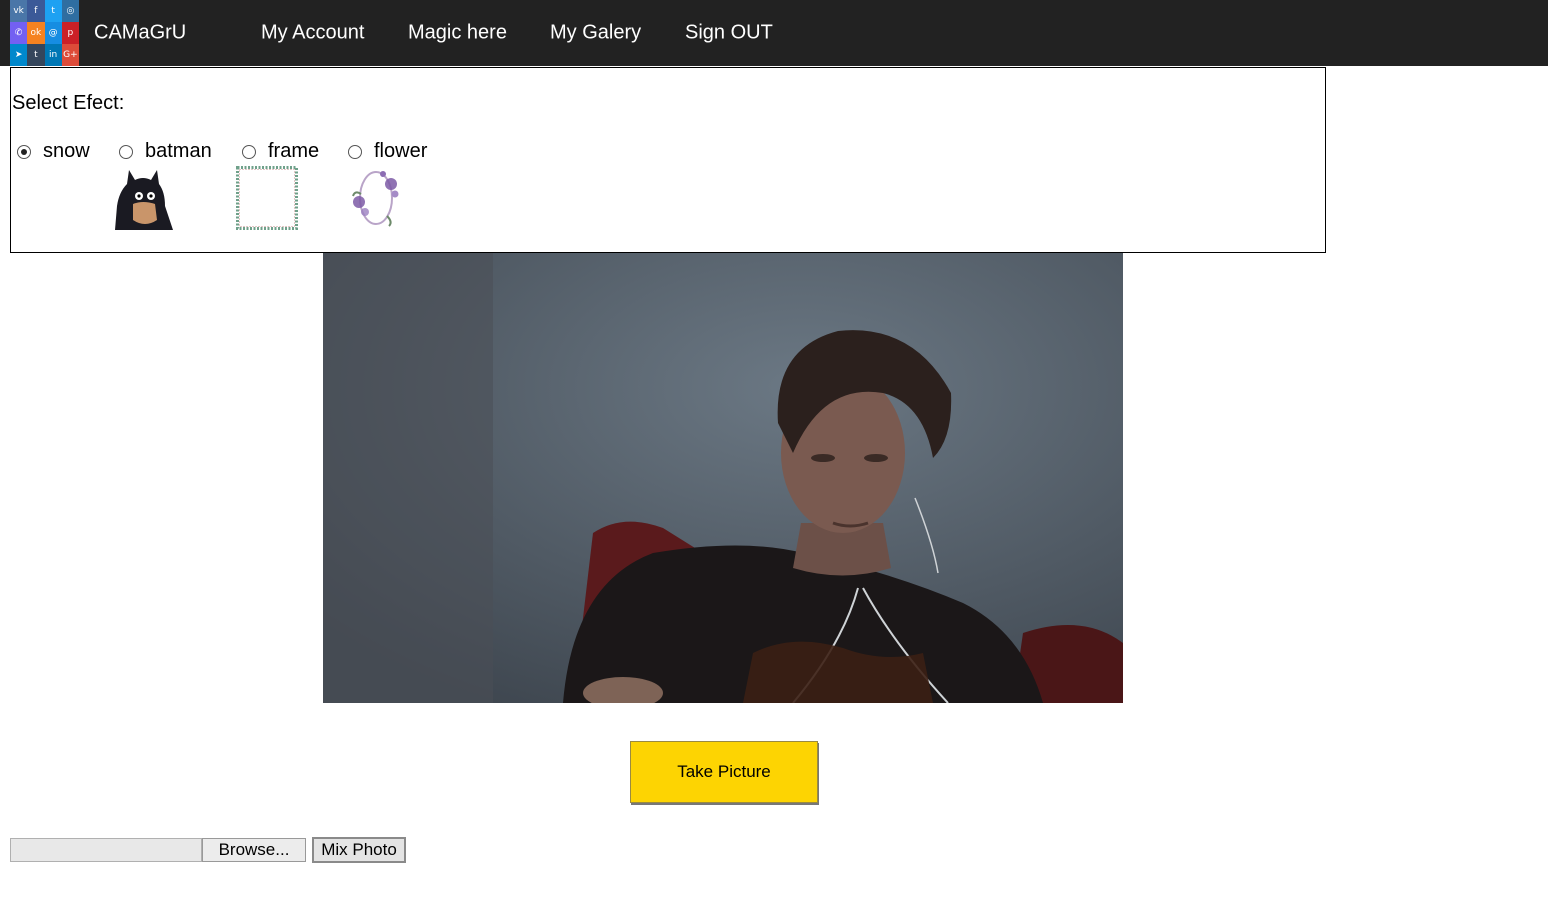  What do you see at coordinates (19, 33) in the screenshot?
I see `viber-icon: ✆` at bounding box center [19, 33].